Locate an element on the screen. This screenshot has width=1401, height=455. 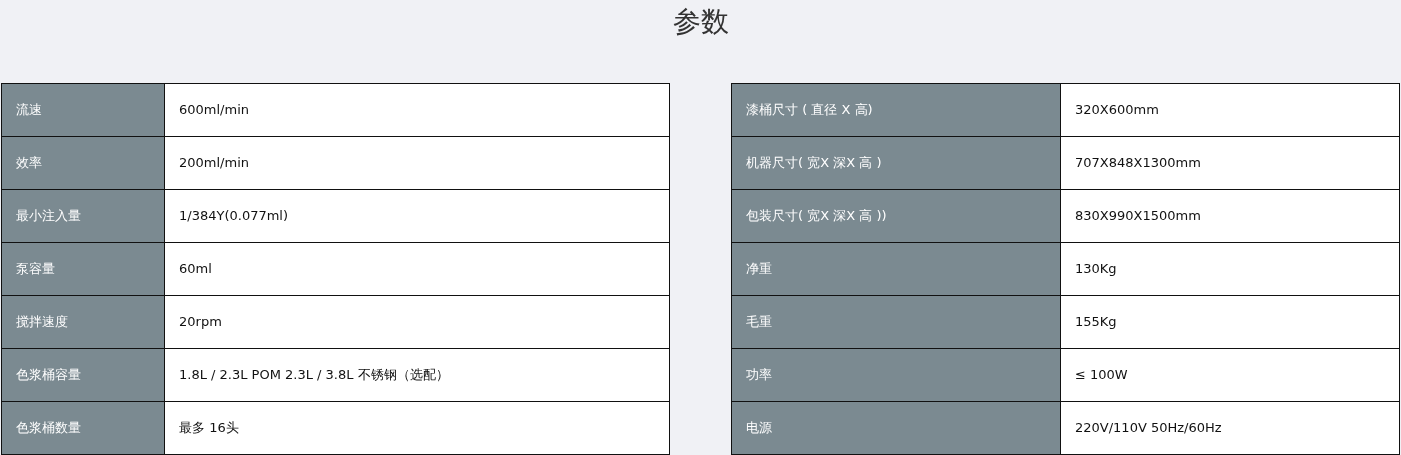
spec-label: 功率 is located at coordinates (896, 375).